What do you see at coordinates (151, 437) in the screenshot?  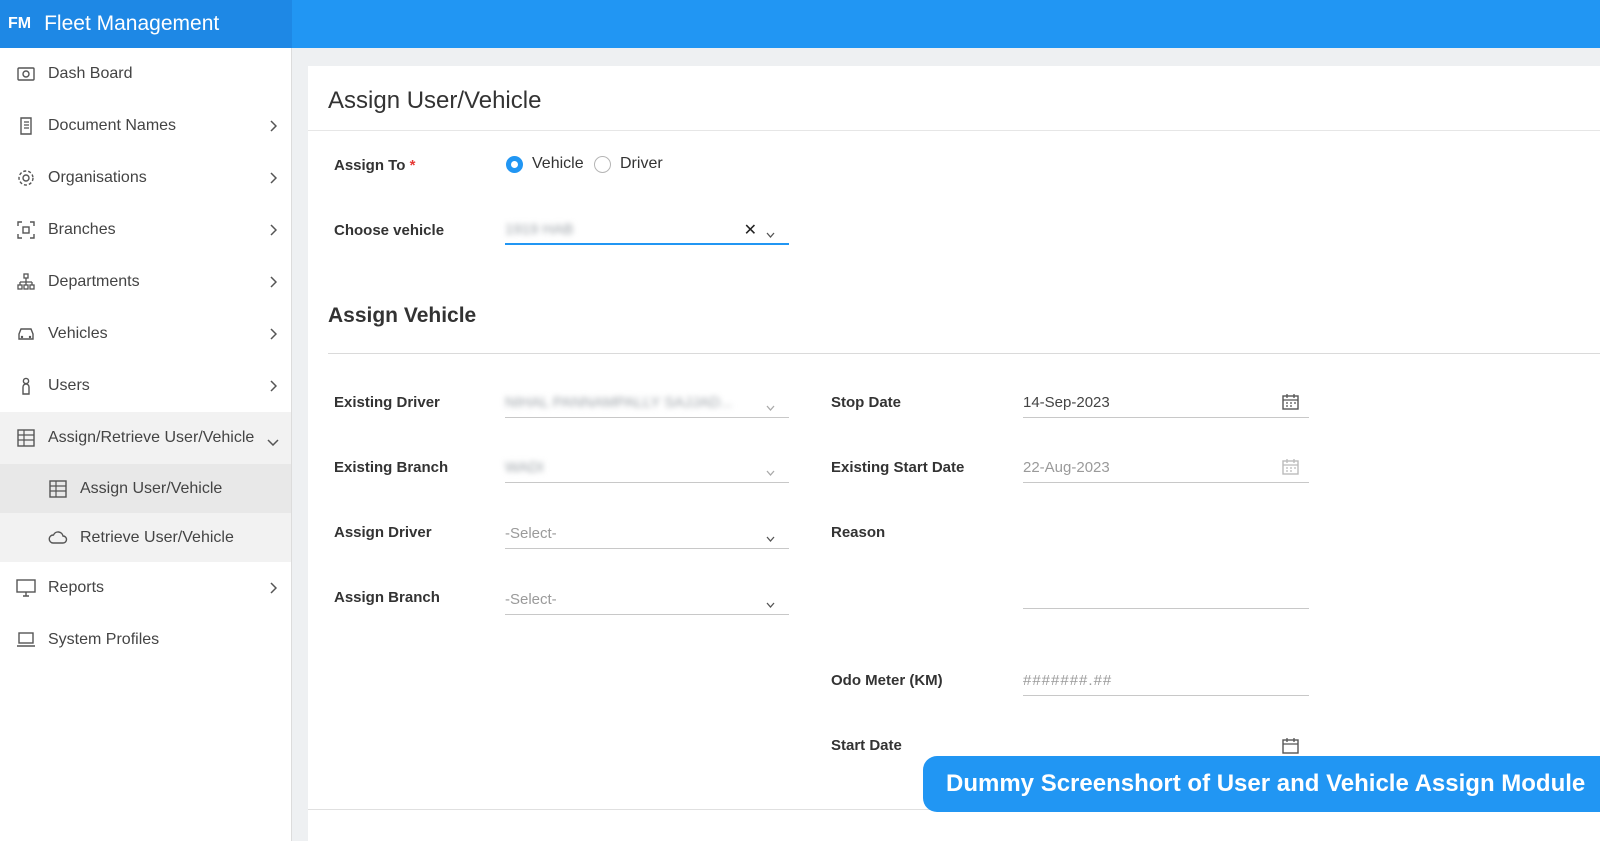 I see `sidebar-item-label: Assign/Retrieve User/Vehicle` at bounding box center [151, 437].